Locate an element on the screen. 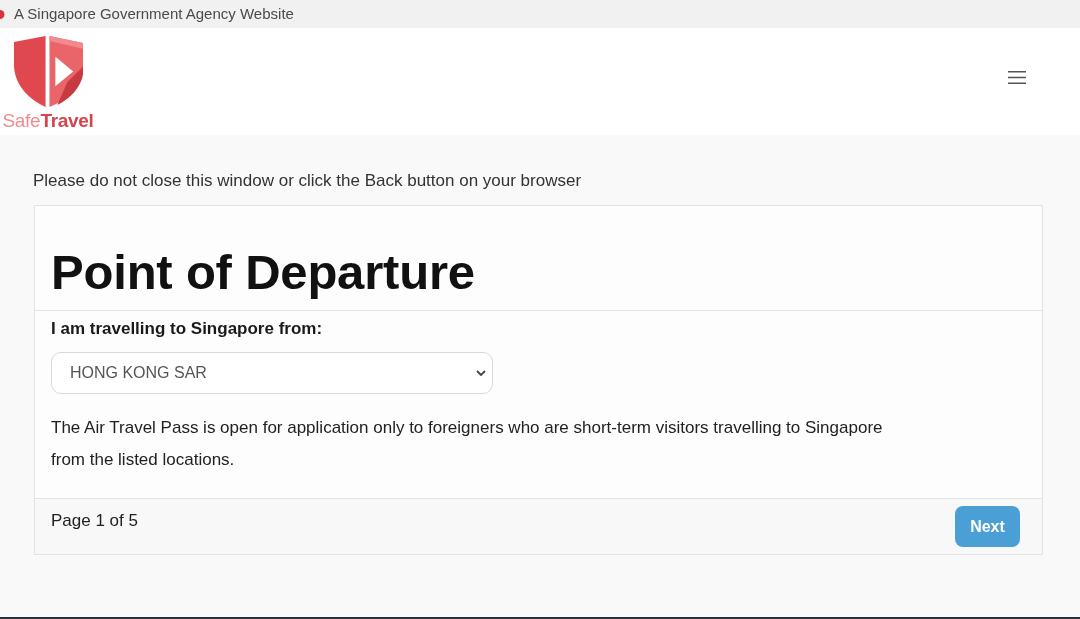 Image resolution: width=1080 pixels, height=619 pixels. chevron-down-icon is located at coordinates (481, 373).